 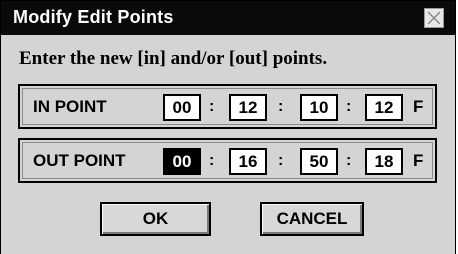 I want to click on out-point-hours-field: 00, so click(x=182, y=161).